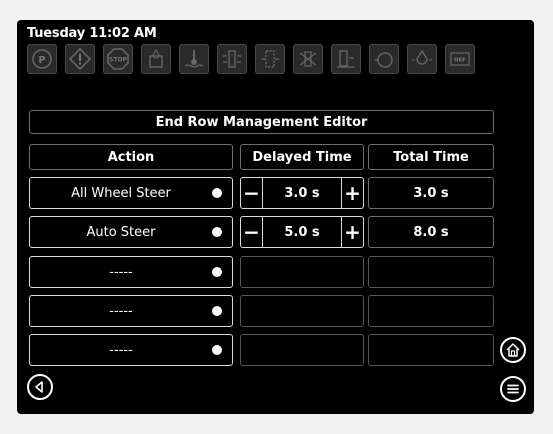 This screenshot has height=434, width=553. What do you see at coordinates (422, 59) in the screenshot?
I see `oil-pressure-icon` at bounding box center [422, 59].